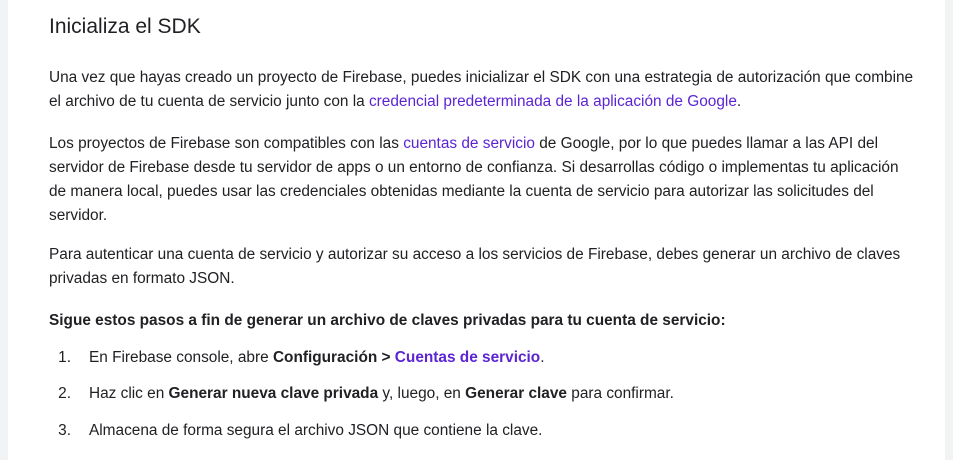  I want to click on section-heading: Inicializa el SDK, so click(125, 26).